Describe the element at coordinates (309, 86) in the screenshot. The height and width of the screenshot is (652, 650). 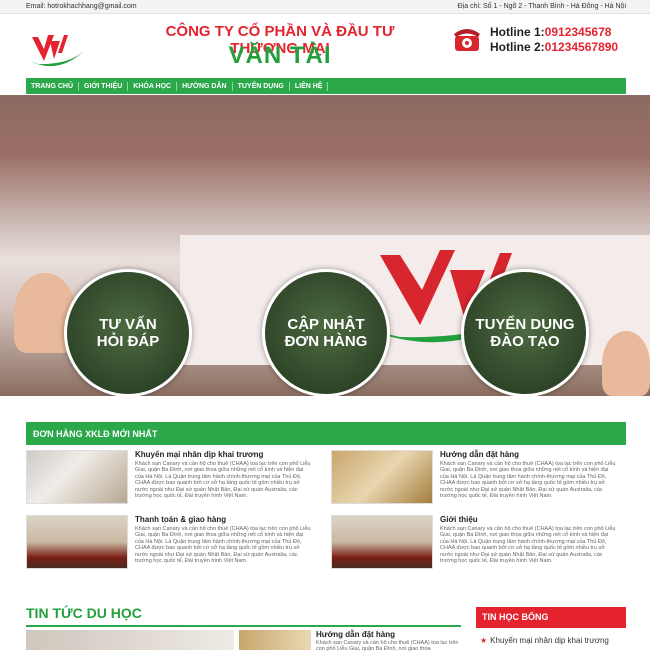
I see `nav-item-contact: LIÊN HỆ` at that location.